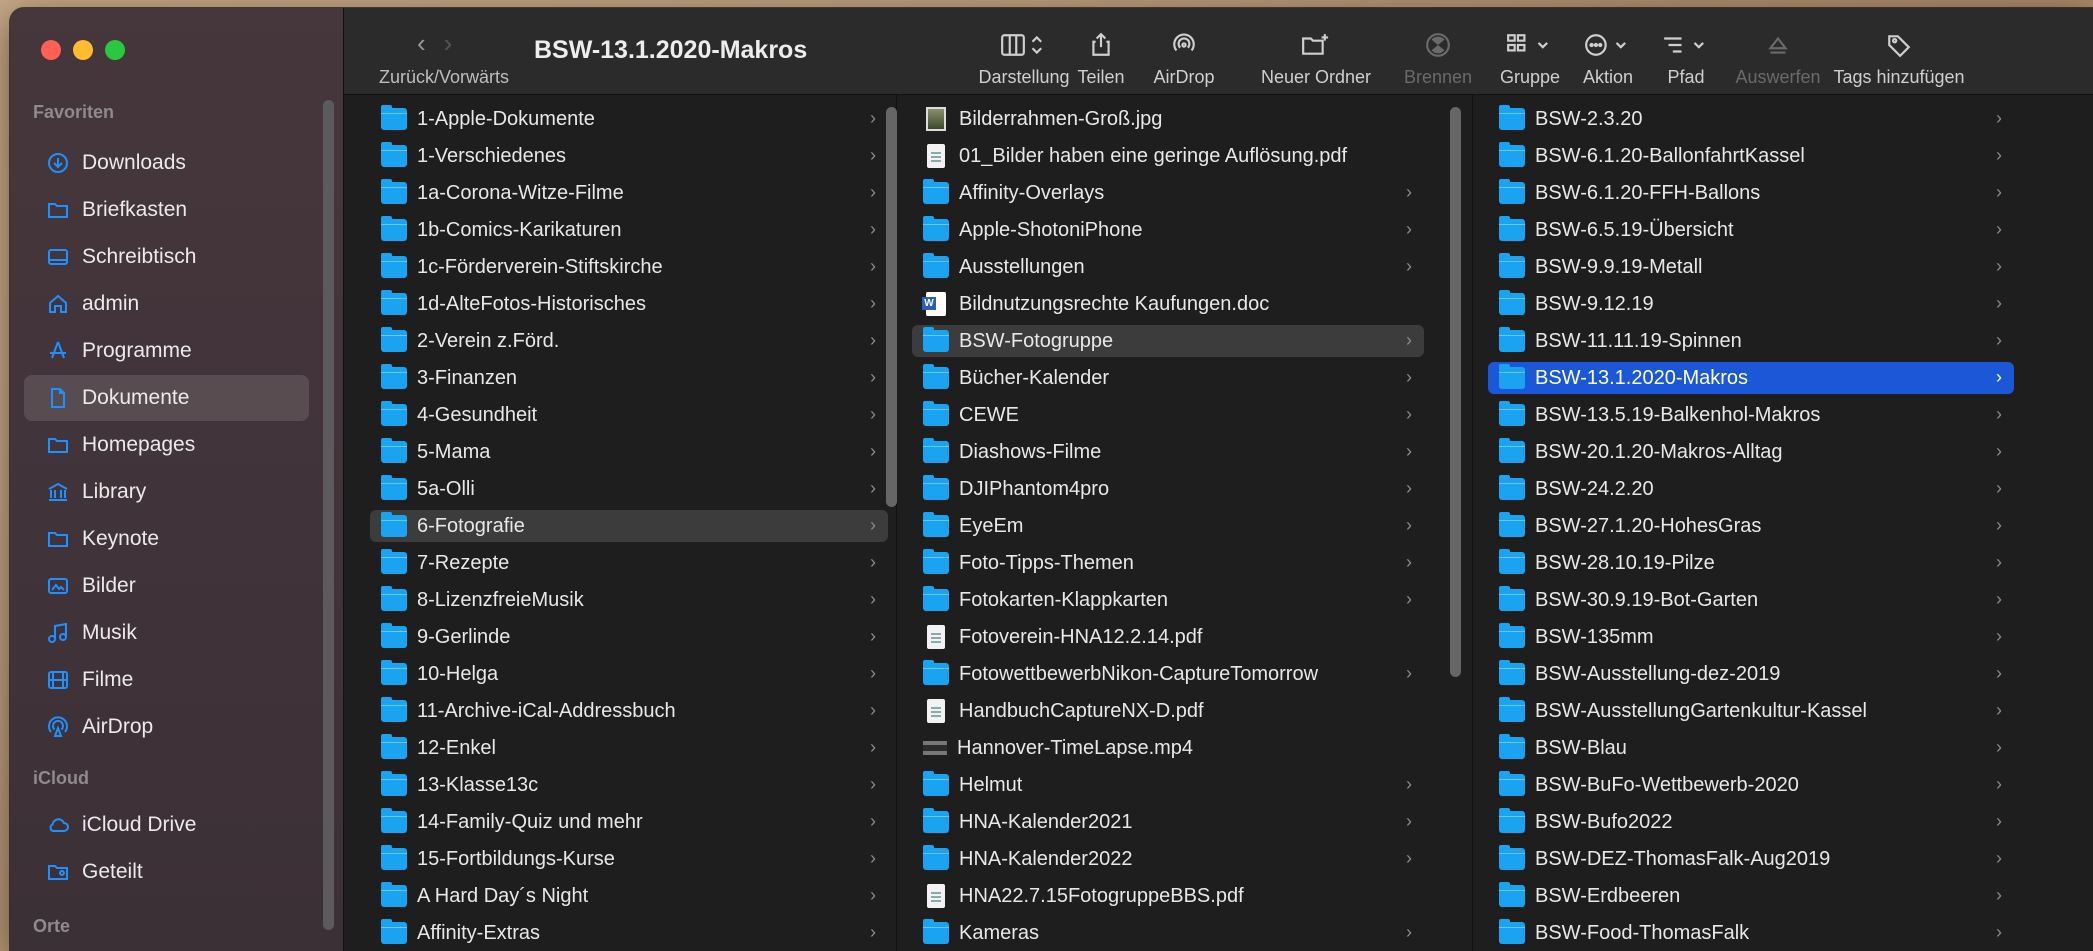 This screenshot has height=951, width=2093. What do you see at coordinates (166, 398) in the screenshot?
I see `sidebar-item-dokumente: Dokumente` at bounding box center [166, 398].